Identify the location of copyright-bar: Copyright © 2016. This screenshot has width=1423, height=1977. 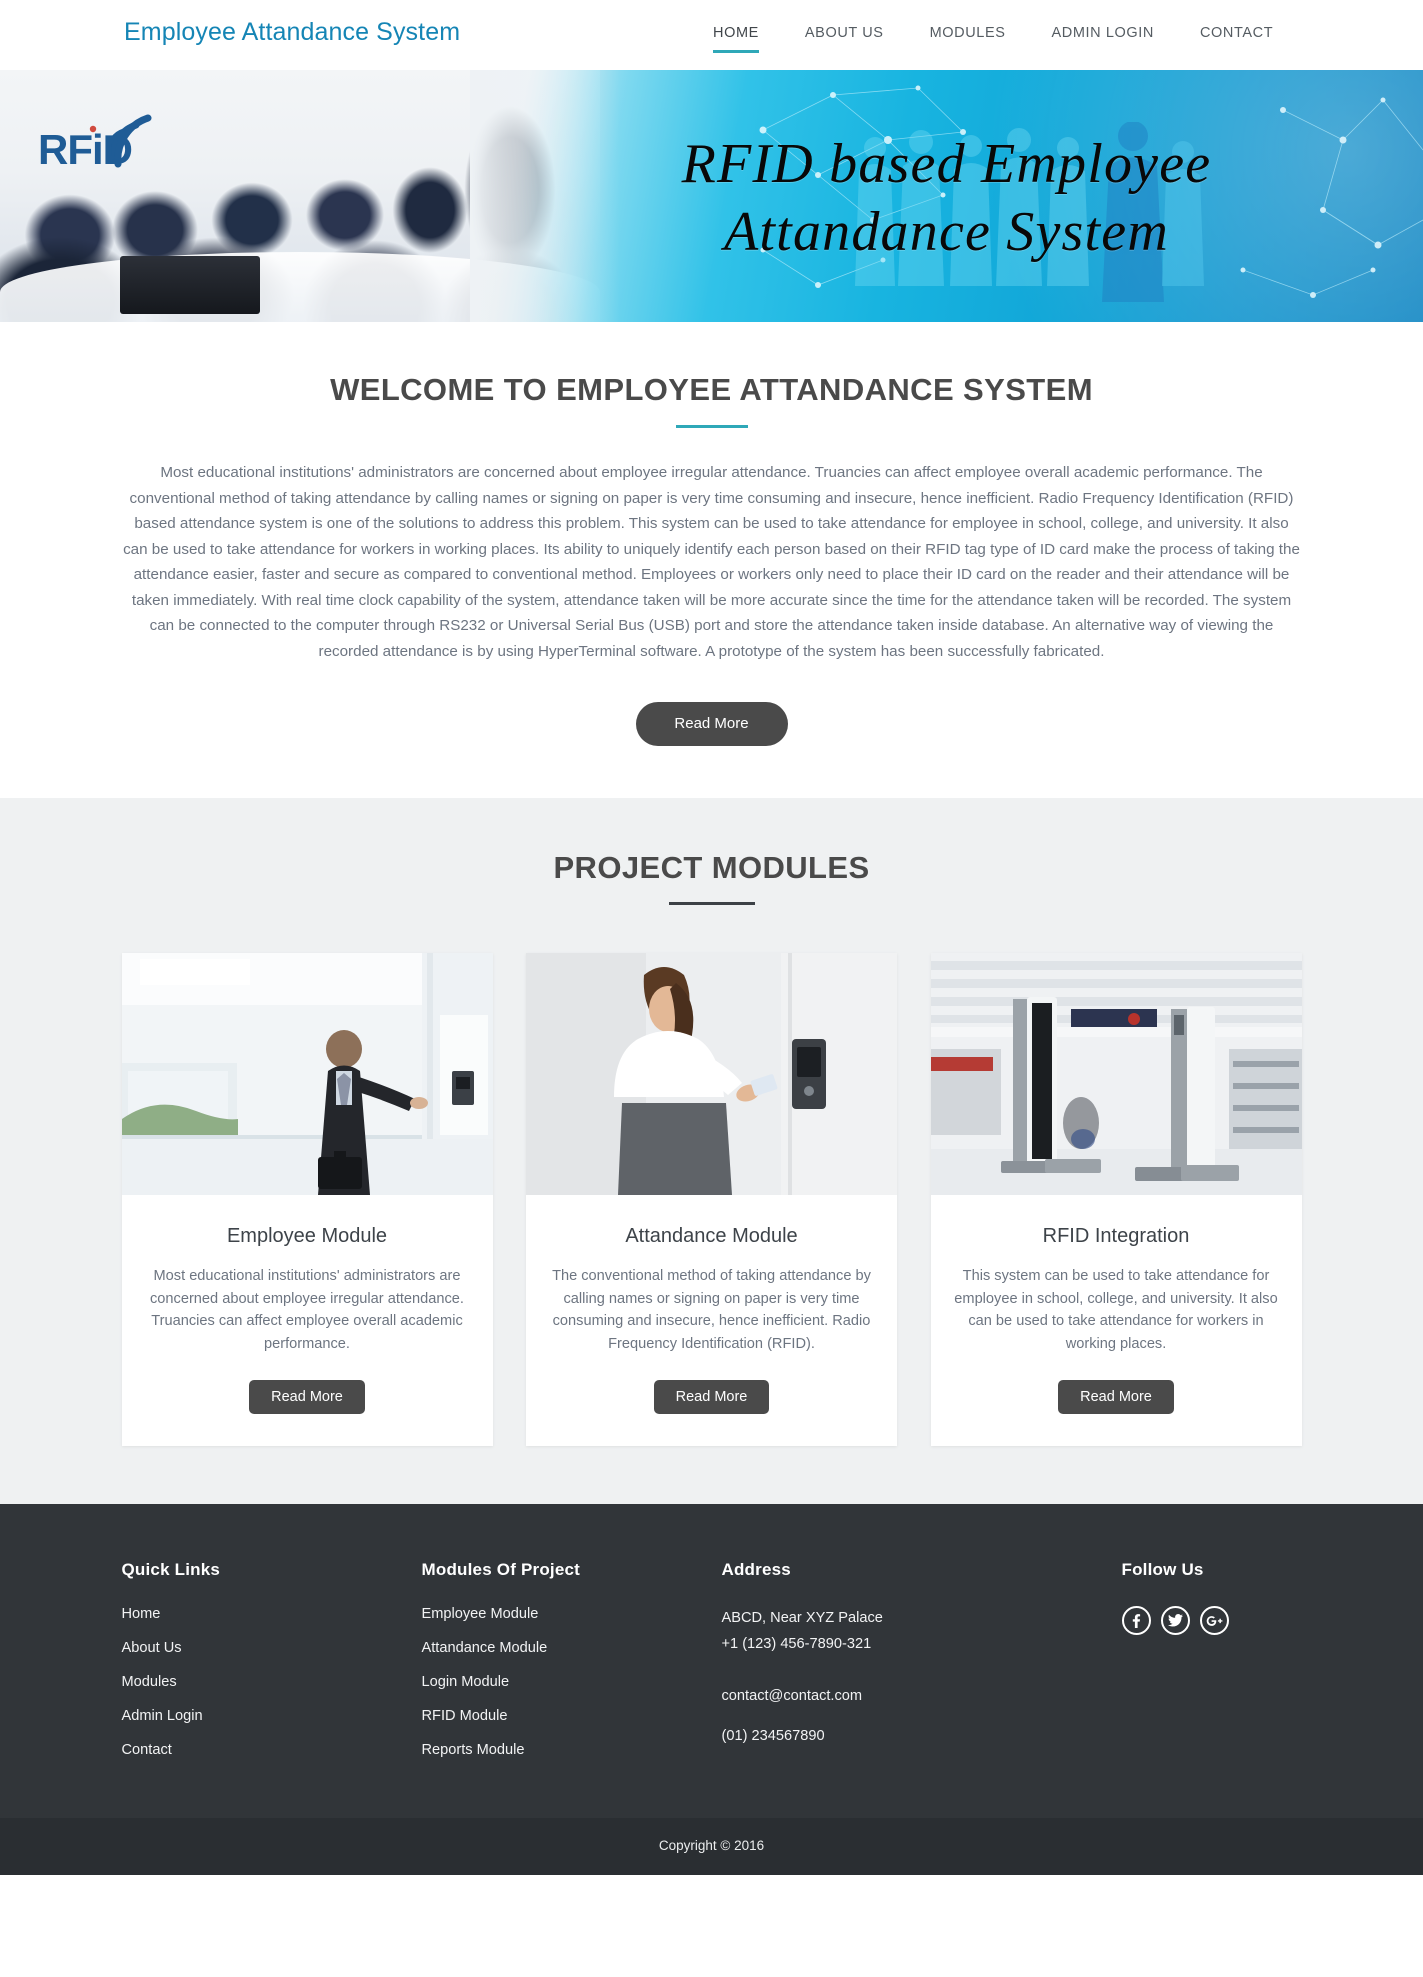
(711, 1846).